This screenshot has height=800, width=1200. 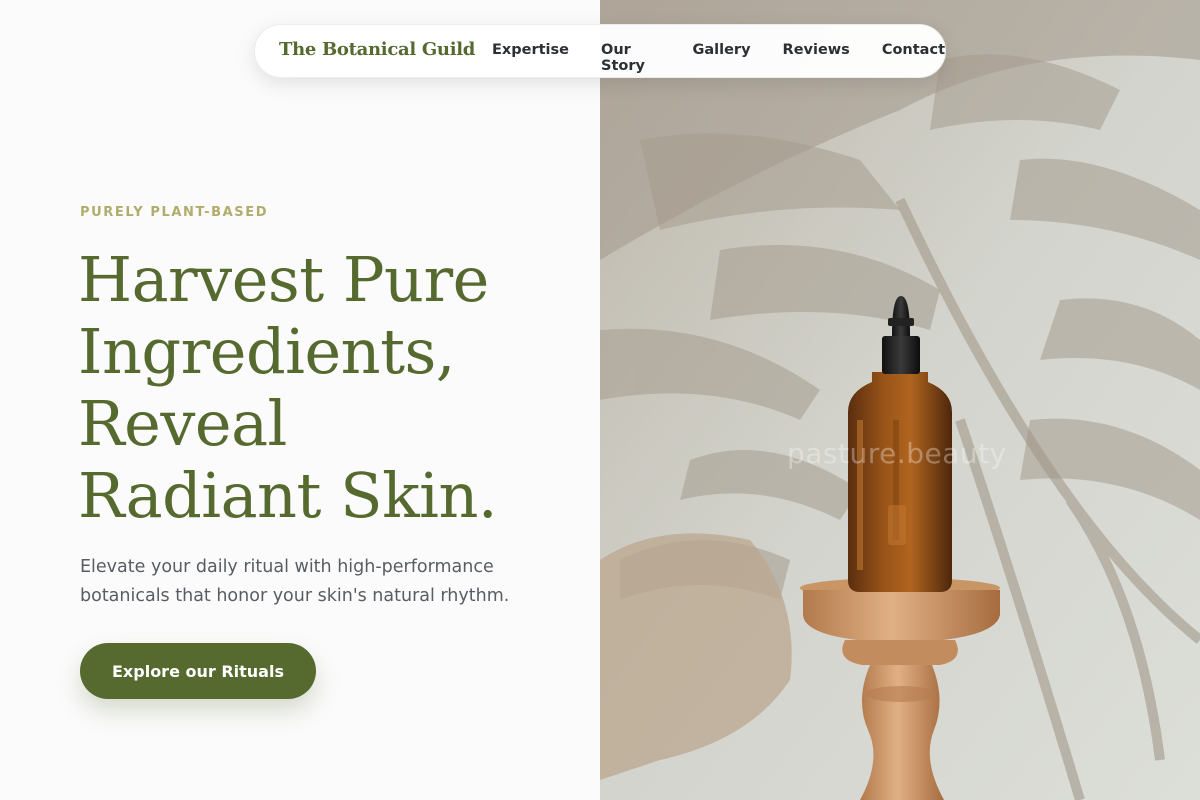 I want to click on headline-line: Reveal, so click(x=182, y=423).